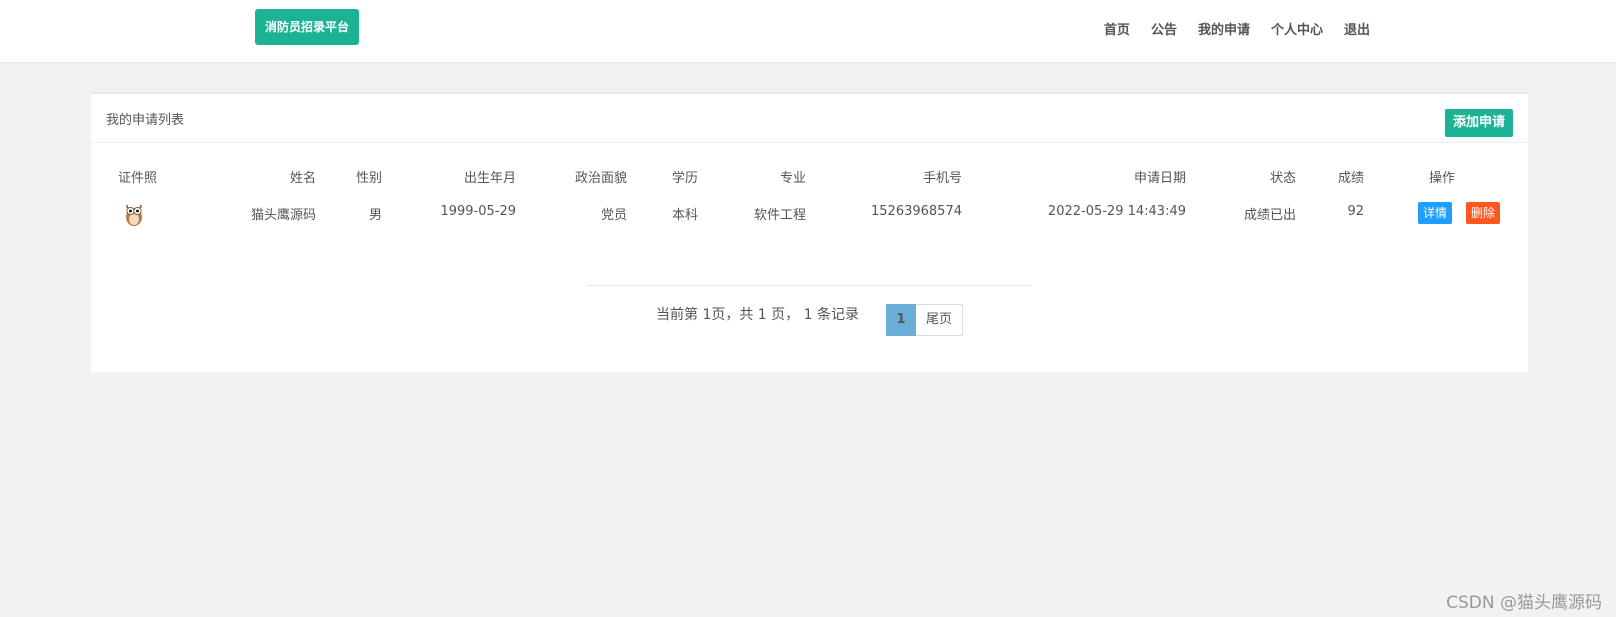 This screenshot has height=617, width=1616. Describe the element at coordinates (1478, 123) in the screenshot. I see `add-application-button: 添加申请` at that location.